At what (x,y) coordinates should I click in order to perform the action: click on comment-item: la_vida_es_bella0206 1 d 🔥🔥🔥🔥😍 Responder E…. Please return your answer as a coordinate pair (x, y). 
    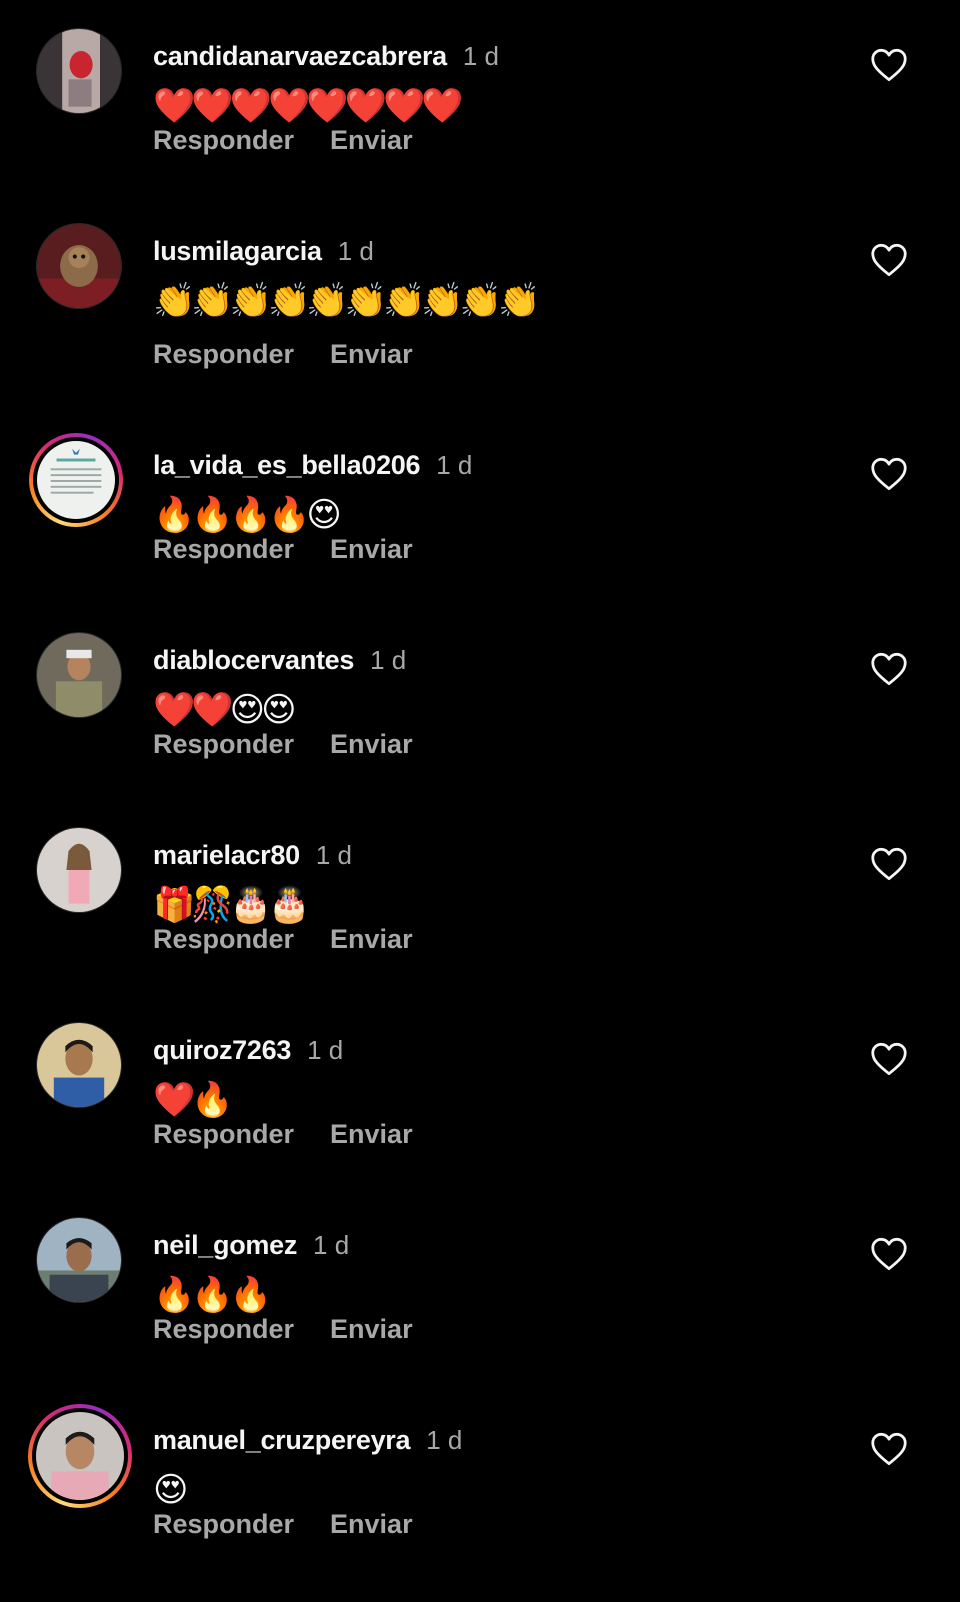
    Looking at the image, I should click on (480, 530).